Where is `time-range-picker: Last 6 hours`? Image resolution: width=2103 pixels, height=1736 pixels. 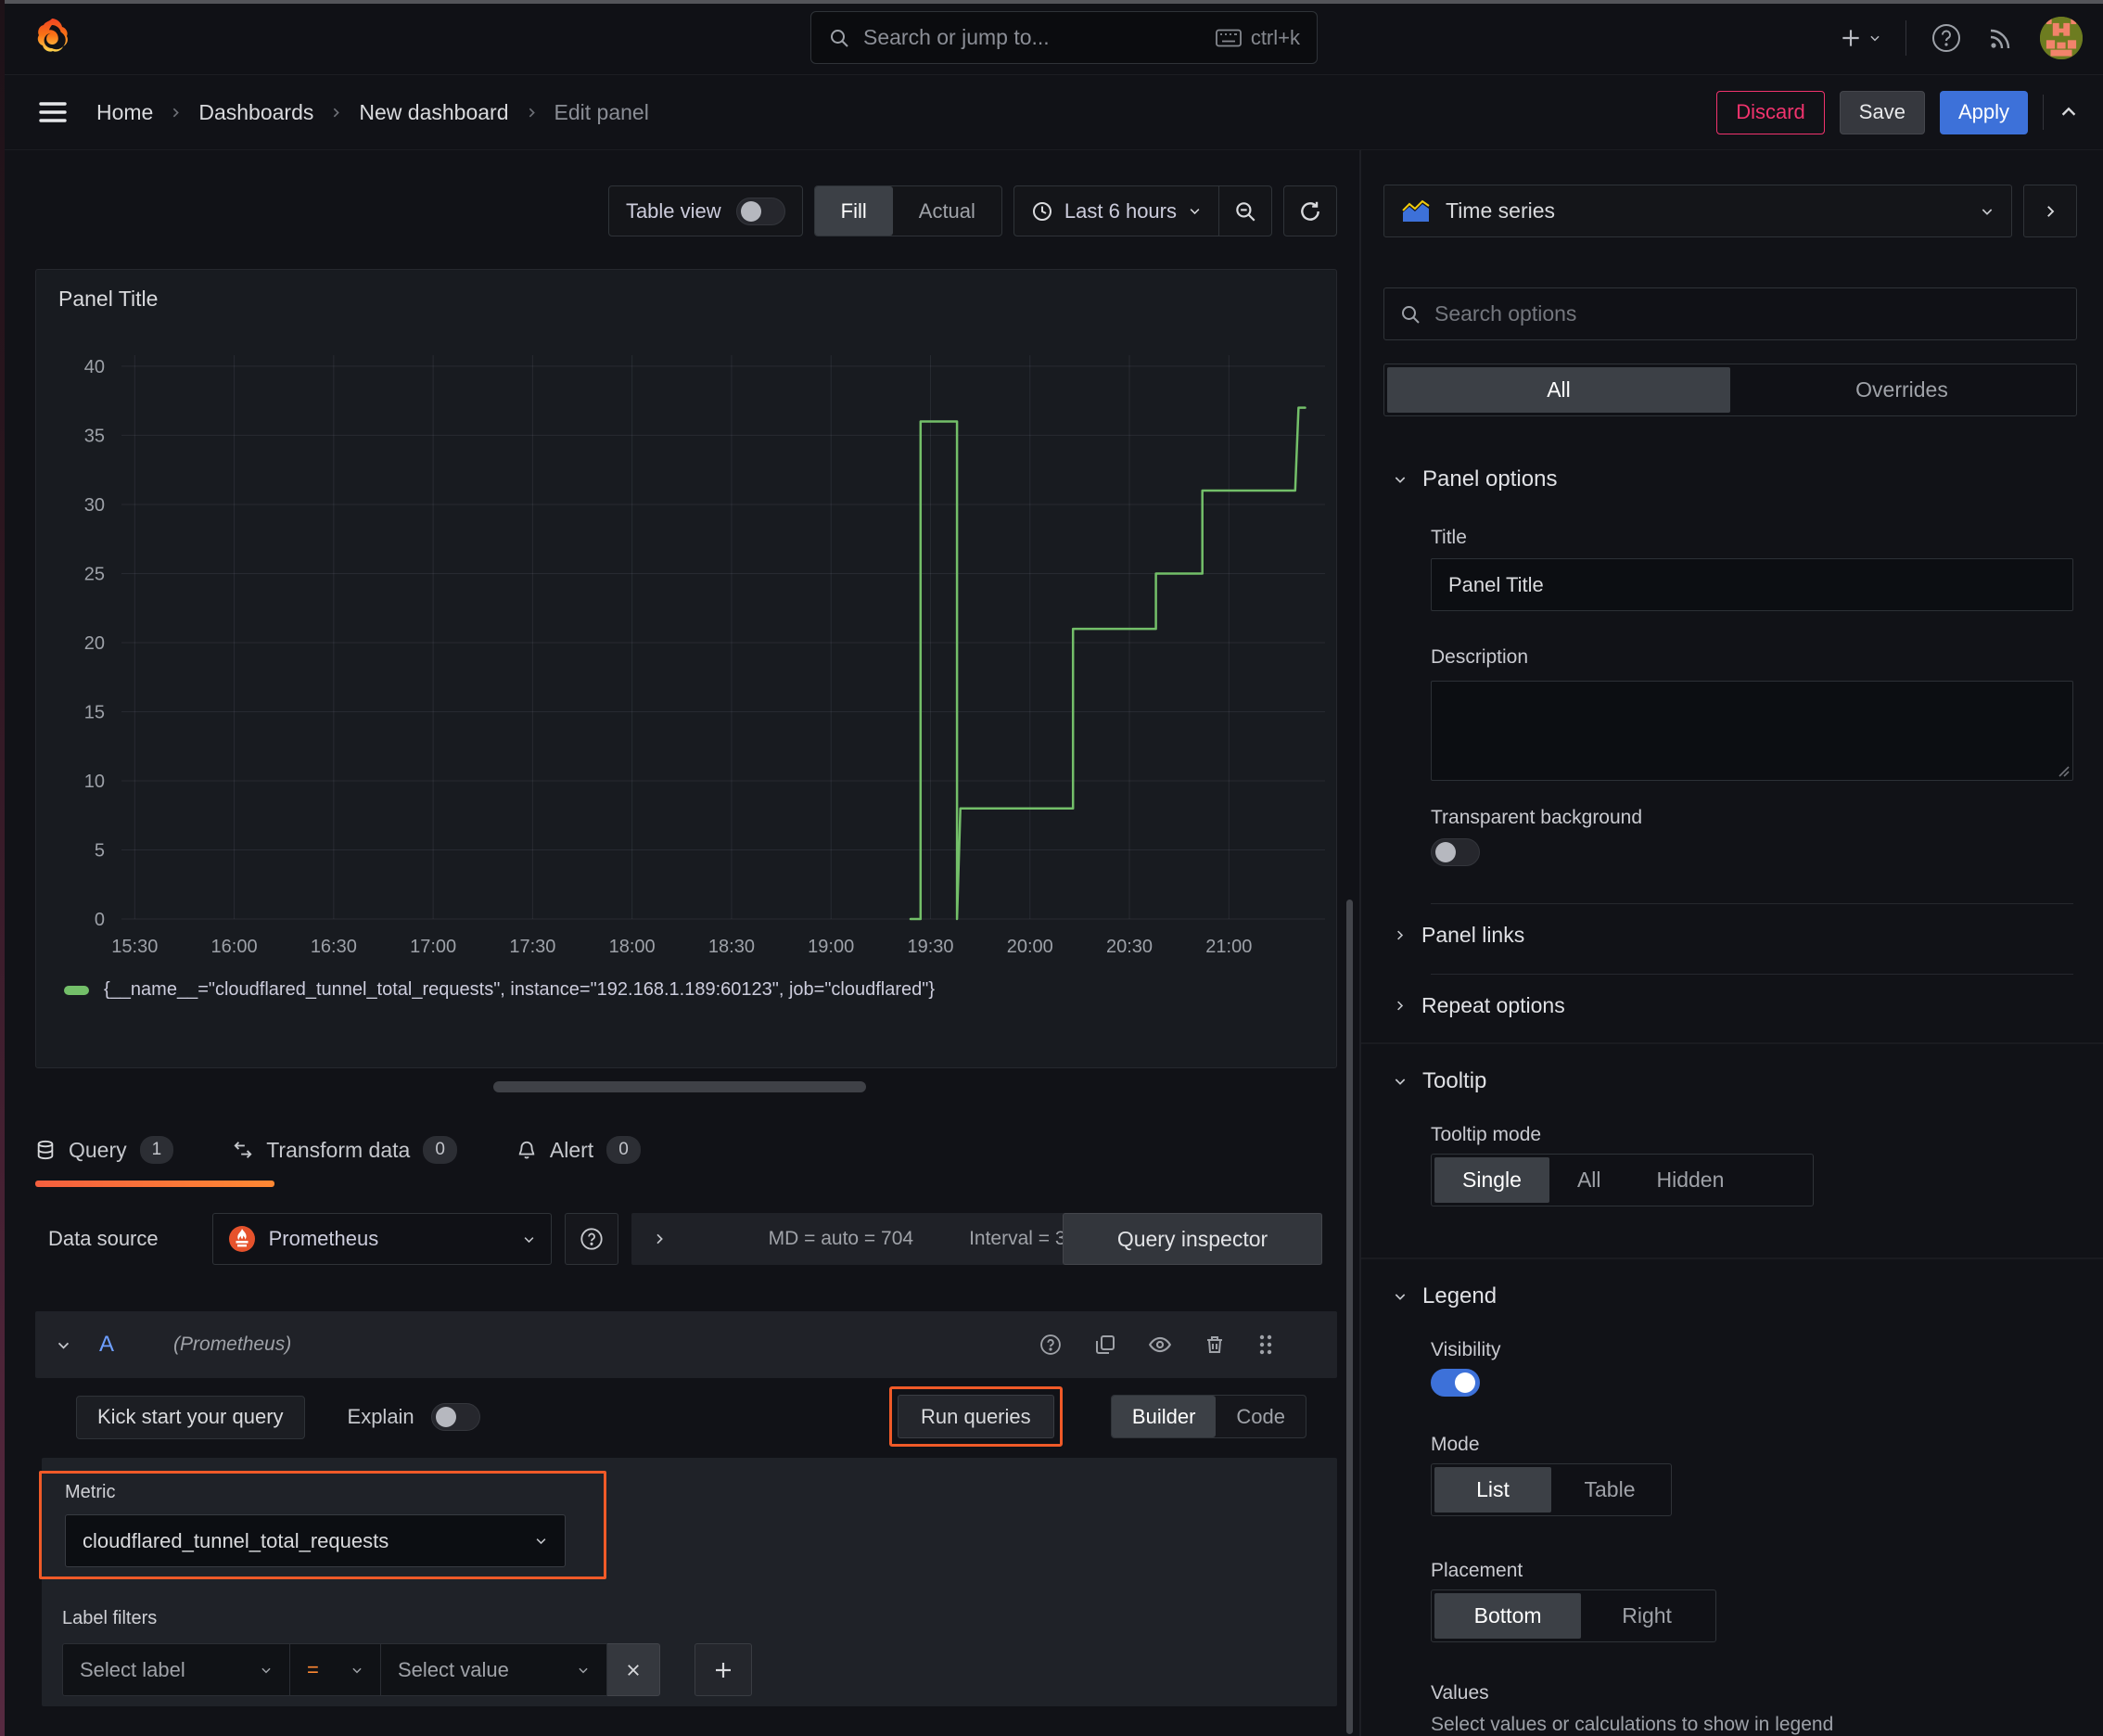 time-range-picker: Last 6 hours is located at coordinates (1116, 211).